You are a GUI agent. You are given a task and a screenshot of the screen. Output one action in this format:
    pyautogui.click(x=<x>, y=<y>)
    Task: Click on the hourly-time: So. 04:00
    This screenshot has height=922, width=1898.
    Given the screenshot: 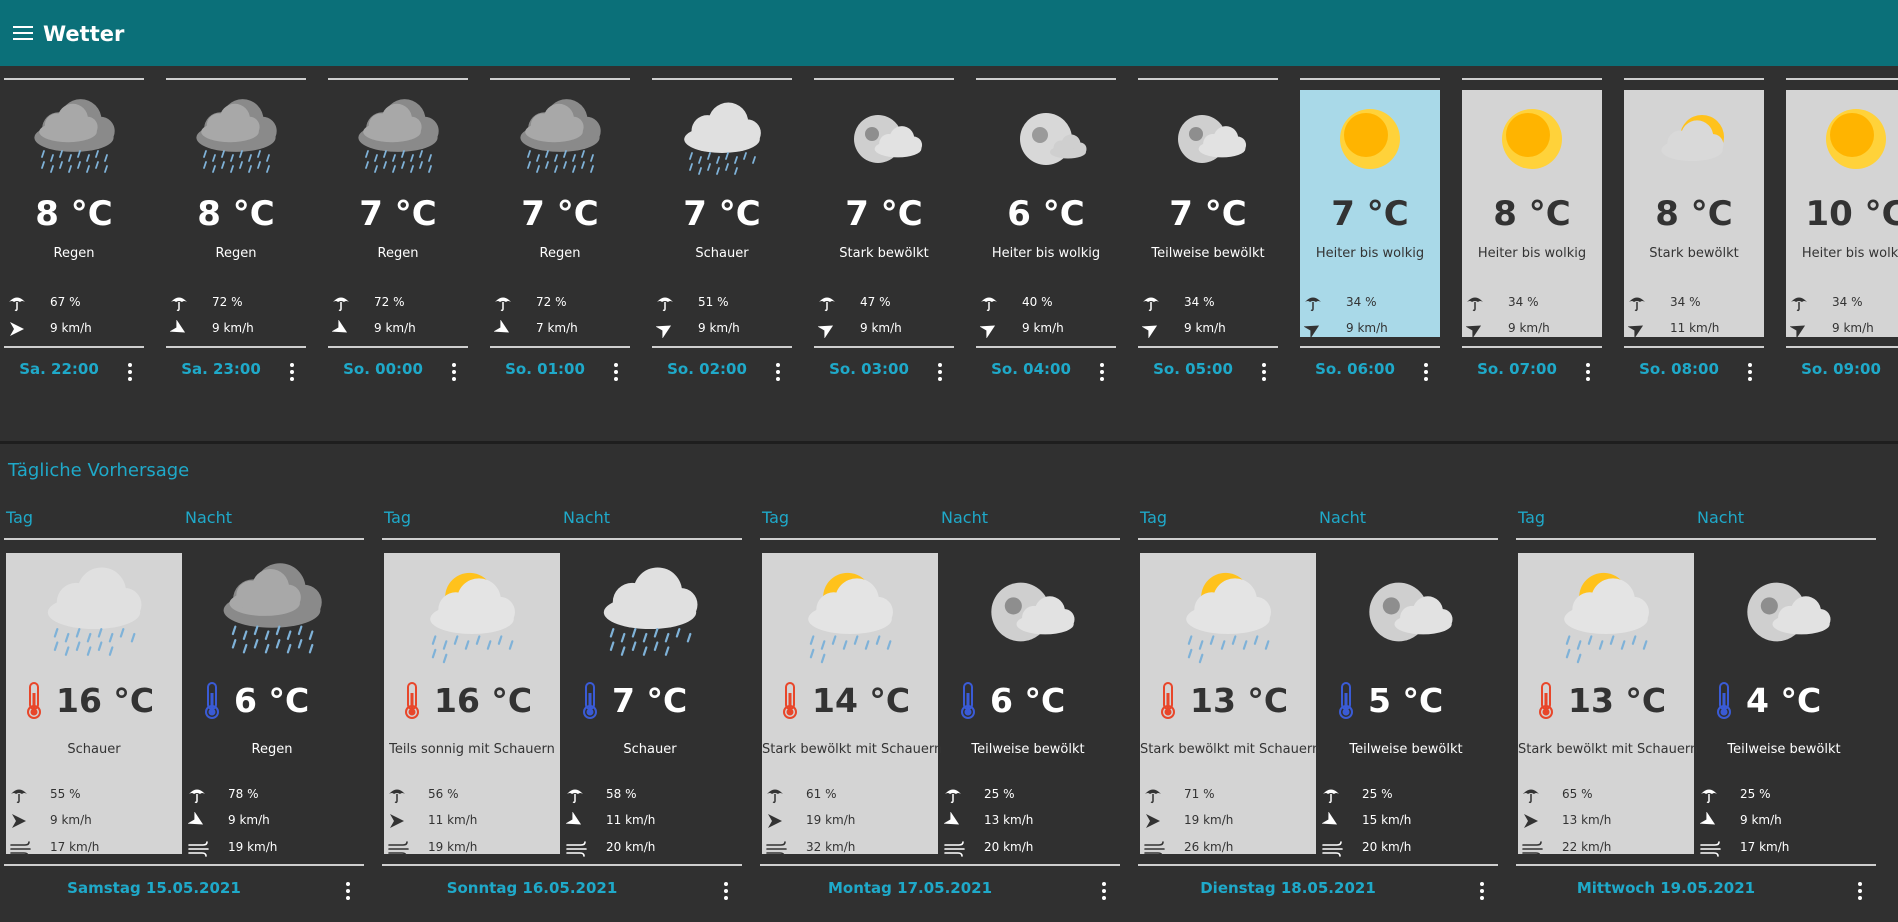 What is the action you would take?
    pyautogui.click(x=1031, y=369)
    